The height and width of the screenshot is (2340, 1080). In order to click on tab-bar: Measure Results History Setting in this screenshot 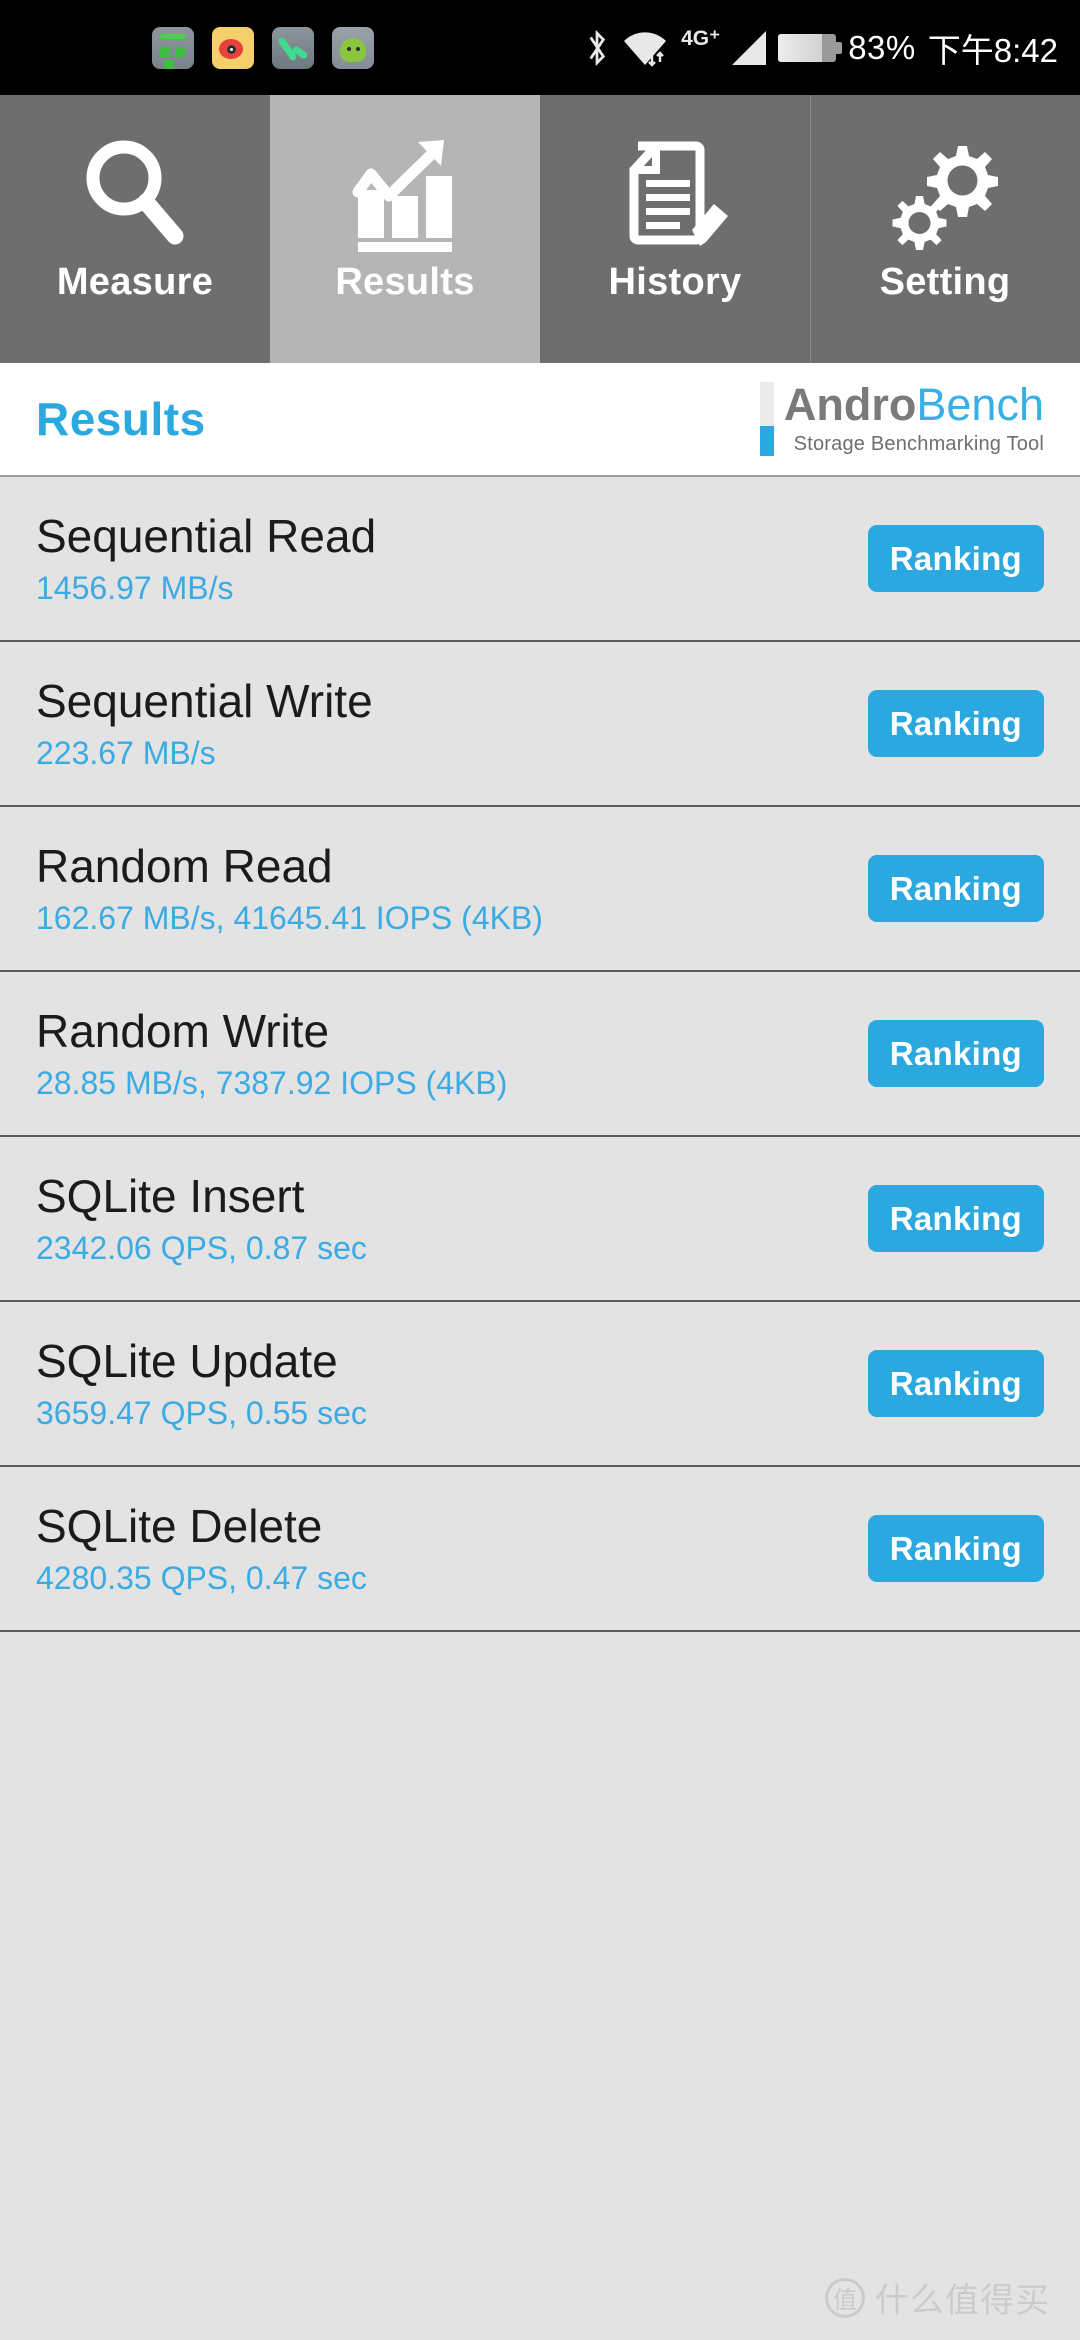, I will do `click(540, 229)`.